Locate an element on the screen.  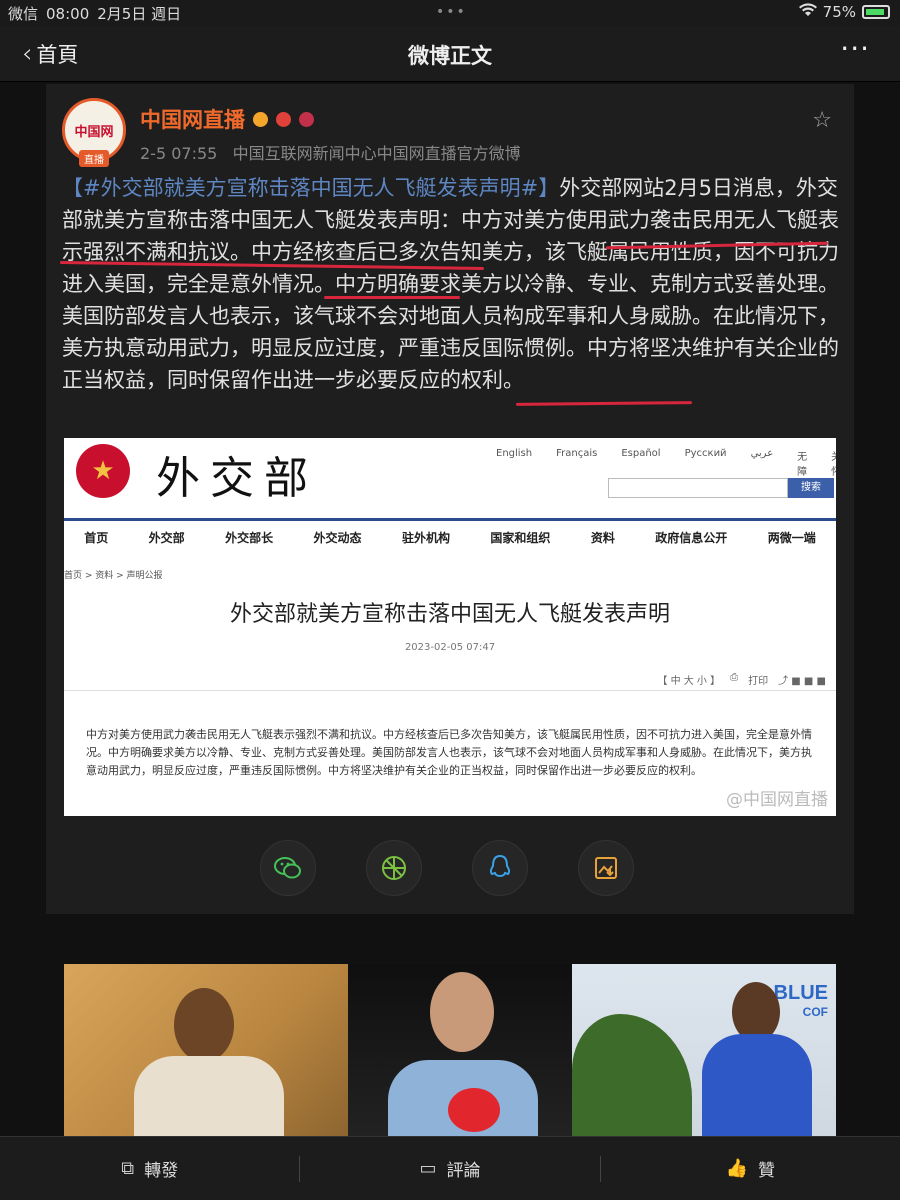
mfa-nav-item: 外交动态 is located at coordinates (337, 538).